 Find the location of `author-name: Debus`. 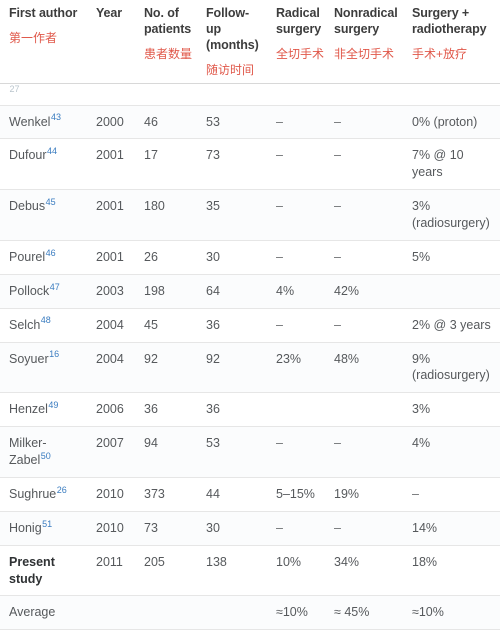

author-name: Debus is located at coordinates (27, 206).